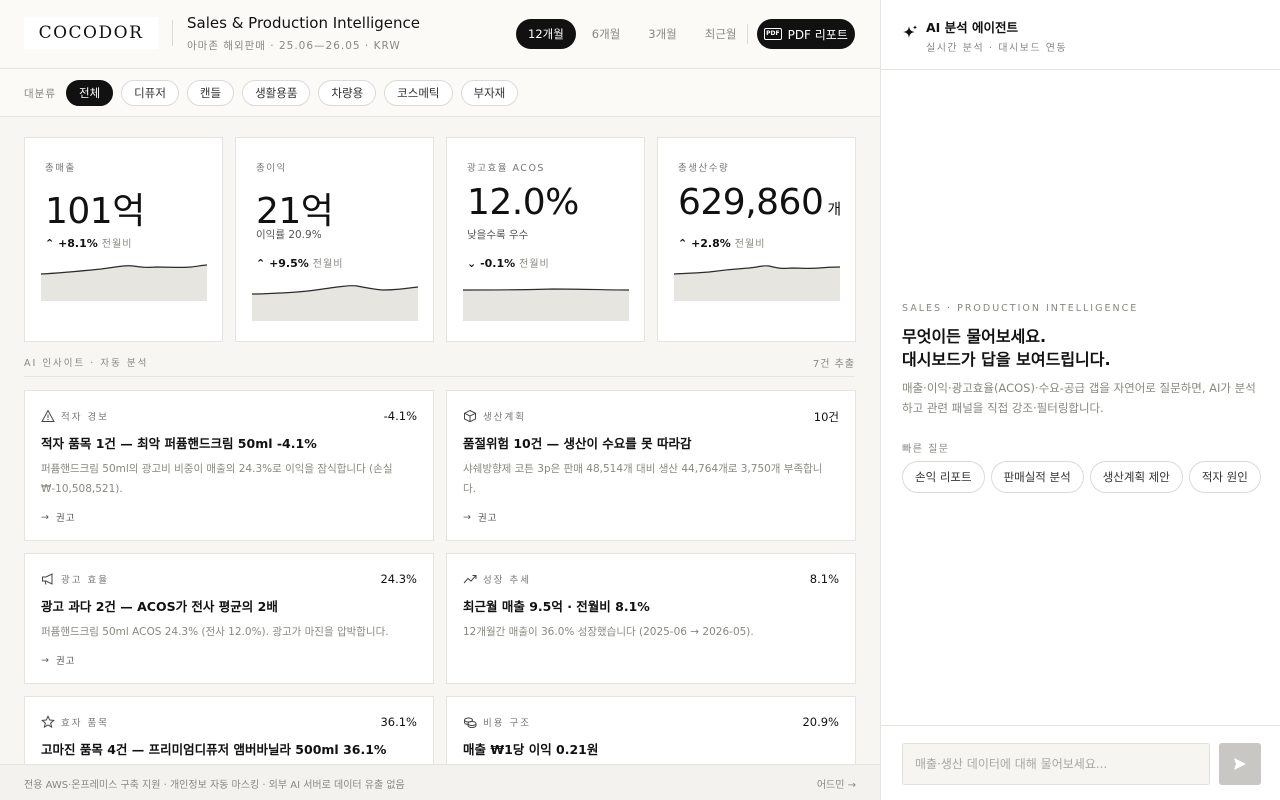 This screenshot has height=800, width=1280. I want to click on warning-icon, so click(48, 415).